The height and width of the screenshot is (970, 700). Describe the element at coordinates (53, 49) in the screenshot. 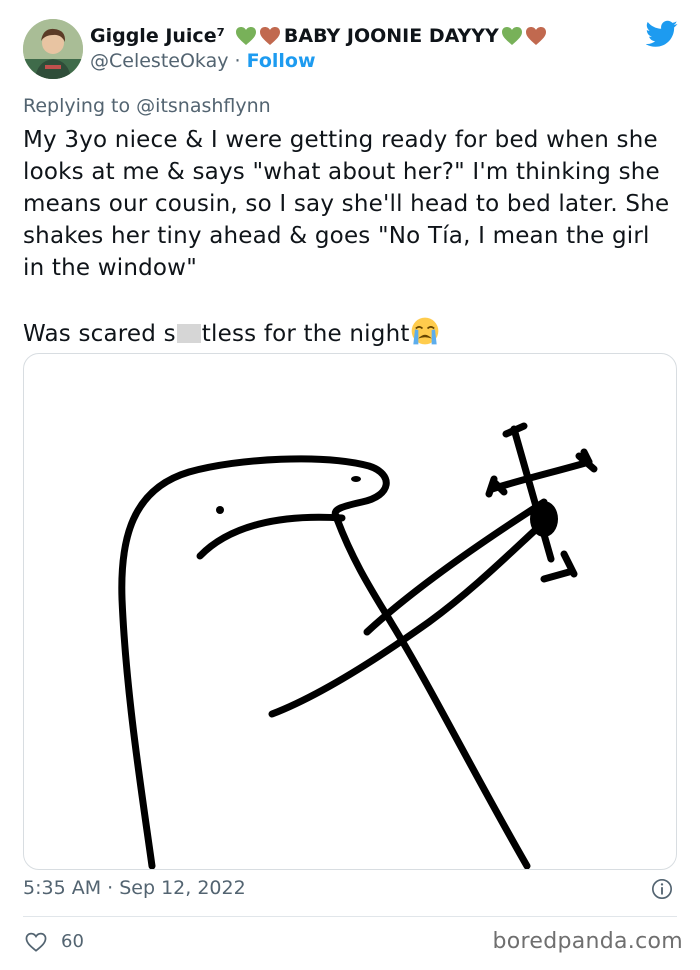

I see `author-avatar` at that location.